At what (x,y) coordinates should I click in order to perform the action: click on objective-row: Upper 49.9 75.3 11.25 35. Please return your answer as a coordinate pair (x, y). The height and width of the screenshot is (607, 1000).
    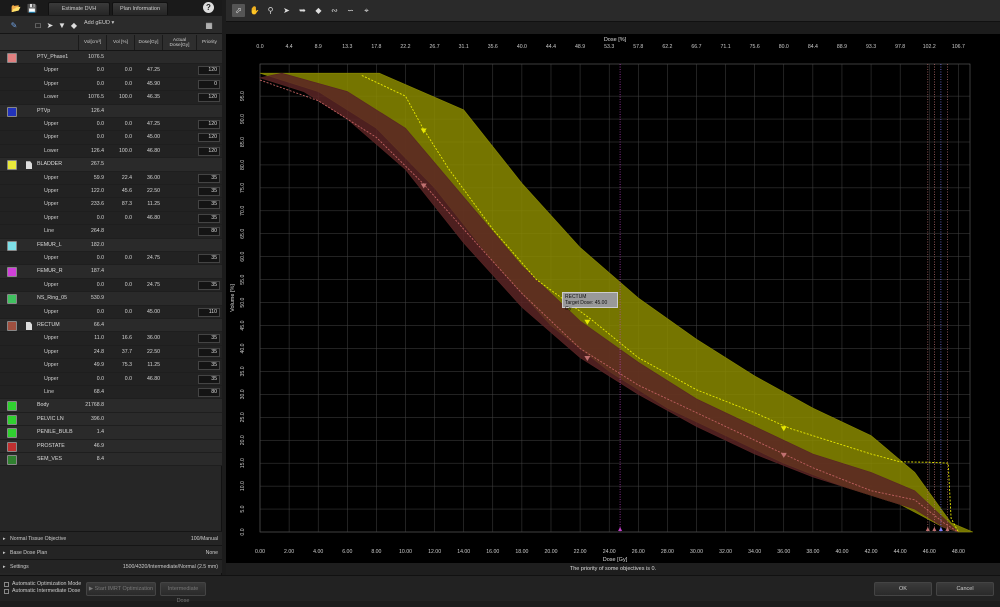
    Looking at the image, I should click on (111, 366).